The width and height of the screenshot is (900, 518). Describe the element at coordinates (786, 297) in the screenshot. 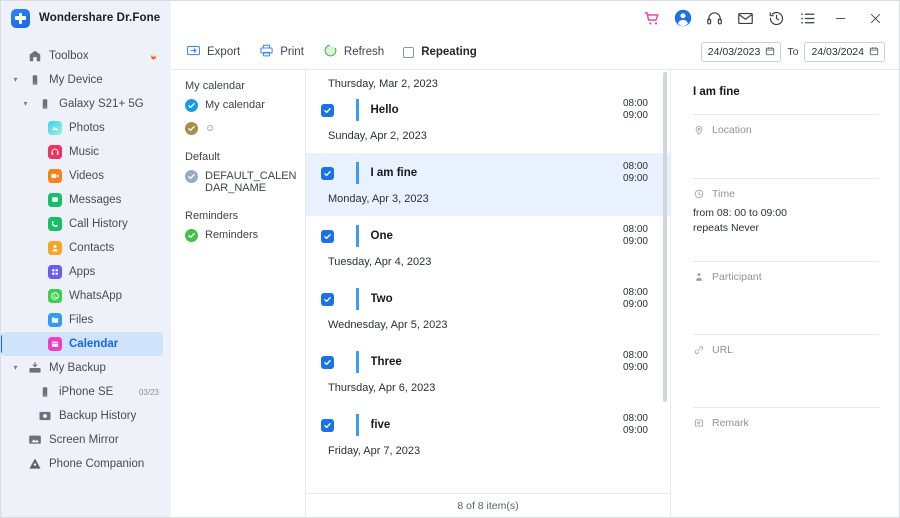

I see `detail-participant-section: Participant` at that location.